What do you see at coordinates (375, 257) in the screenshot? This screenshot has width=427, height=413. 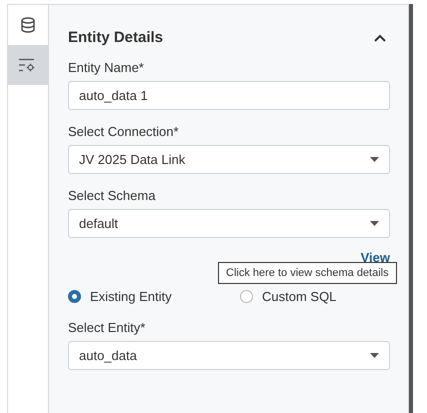 I see `view-link: View` at bounding box center [375, 257].